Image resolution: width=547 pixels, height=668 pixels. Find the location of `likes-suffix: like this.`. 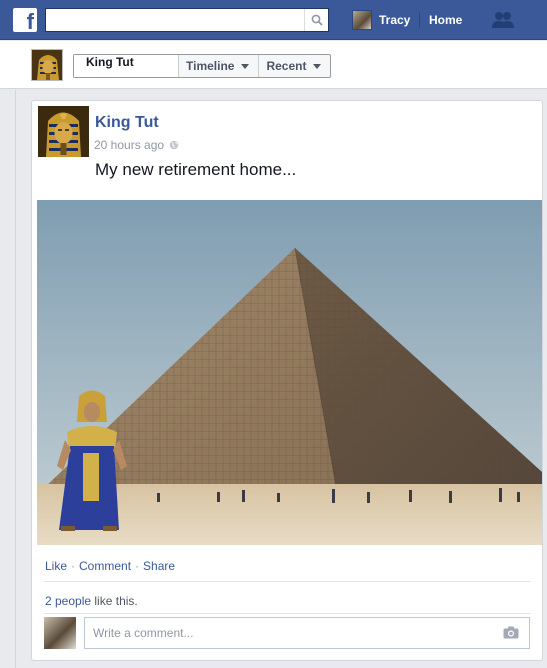

likes-suffix: like this. is located at coordinates (116, 601).